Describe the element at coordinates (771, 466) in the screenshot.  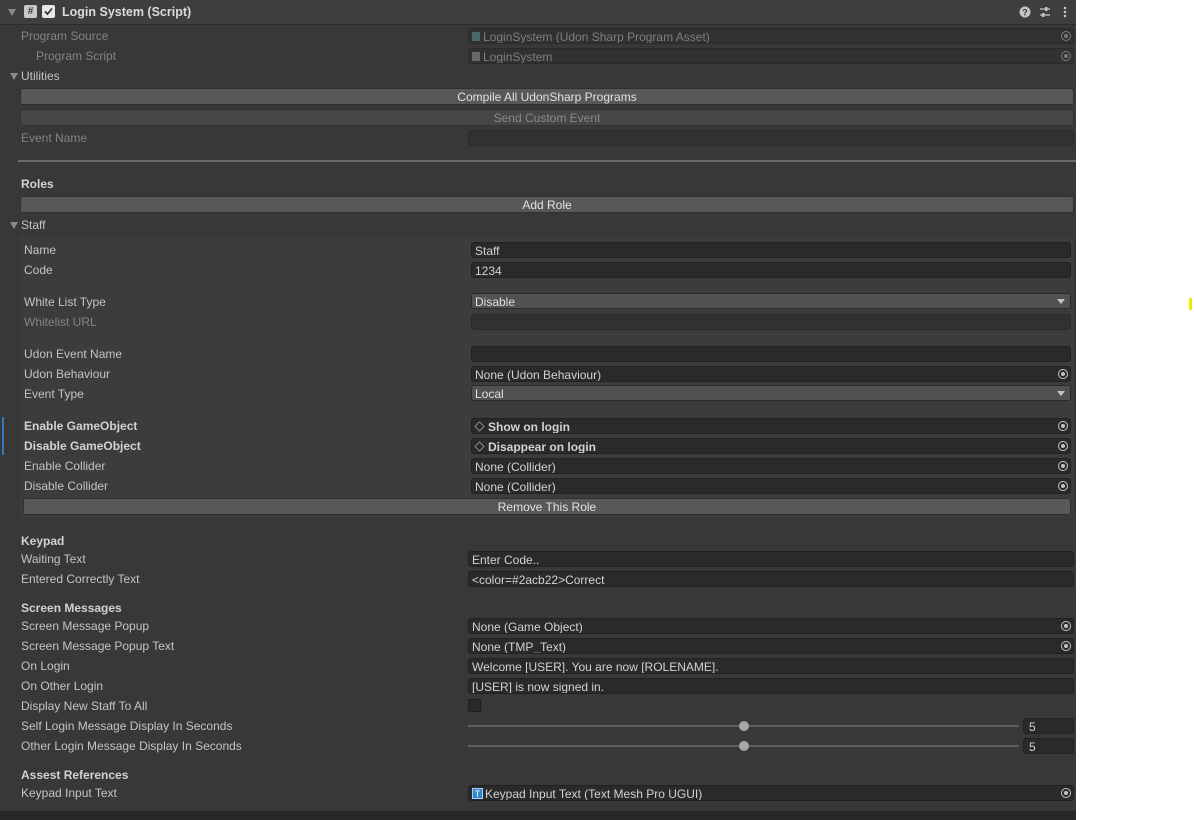
I see `enable-collider-field: None (Collider)` at that location.